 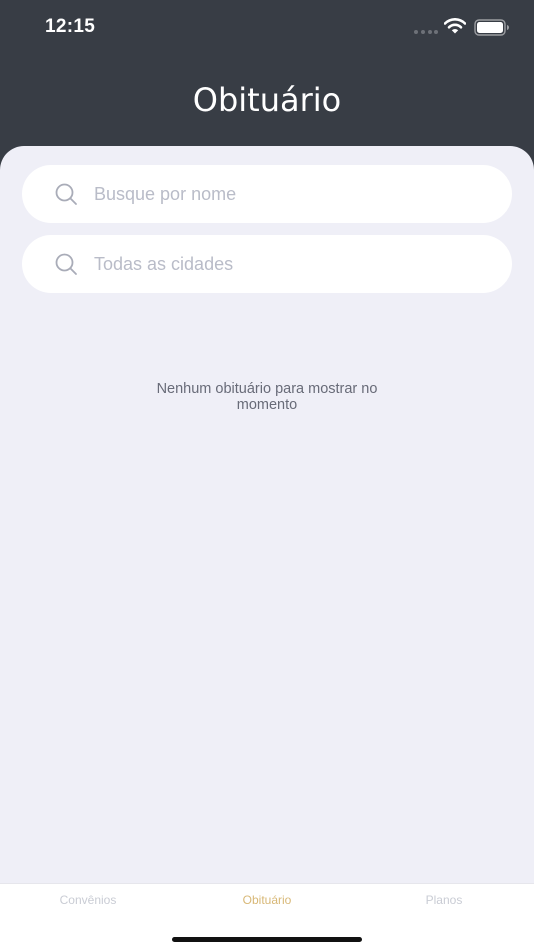 I want to click on page-title: Obituário, so click(x=267, y=100).